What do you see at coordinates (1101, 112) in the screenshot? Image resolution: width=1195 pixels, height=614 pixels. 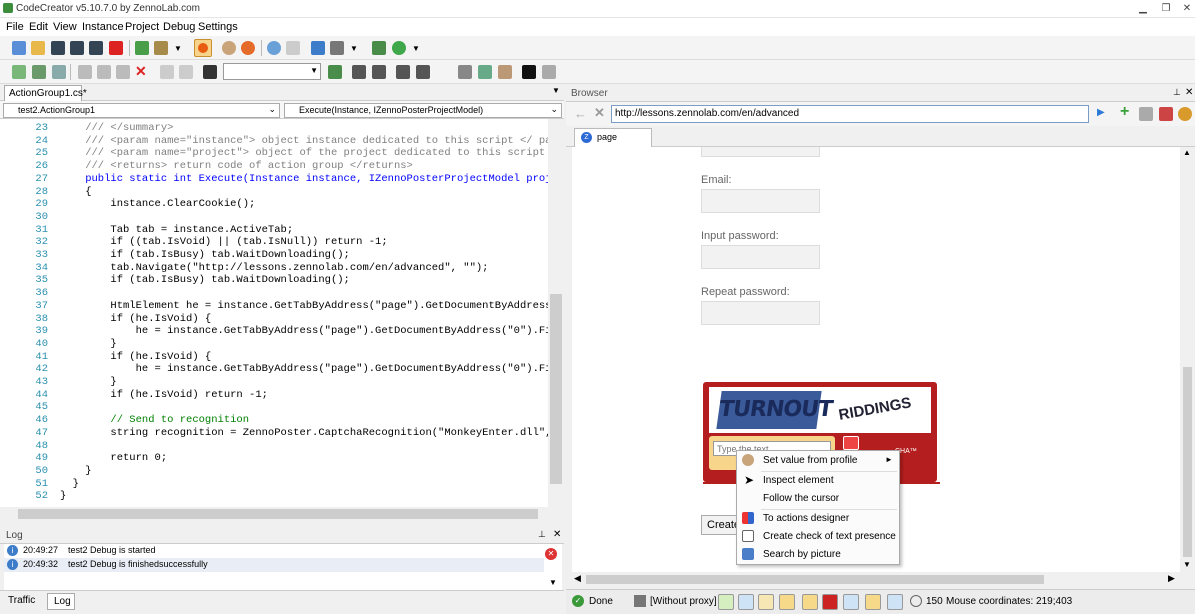 I see `go-icon: ▶` at bounding box center [1101, 112].